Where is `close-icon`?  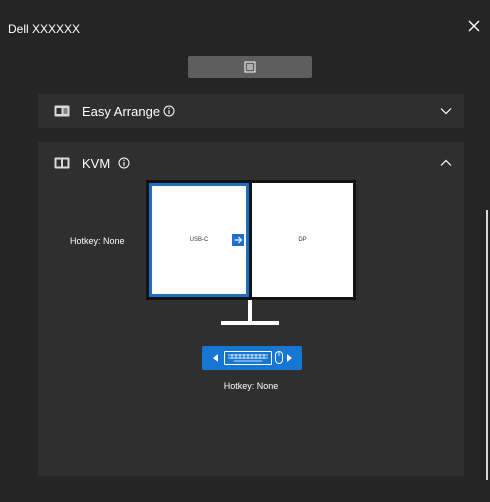
close-icon is located at coordinates (474, 26).